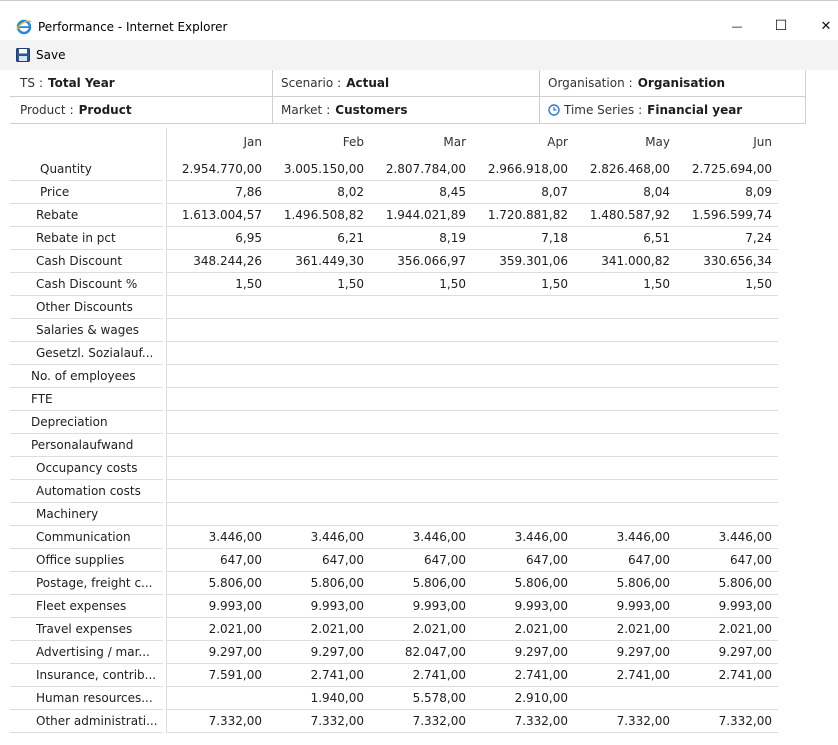 This screenshot has height=745, width=838. Describe the element at coordinates (86, 445) in the screenshot. I see `row-label: Personalaufwand` at that location.